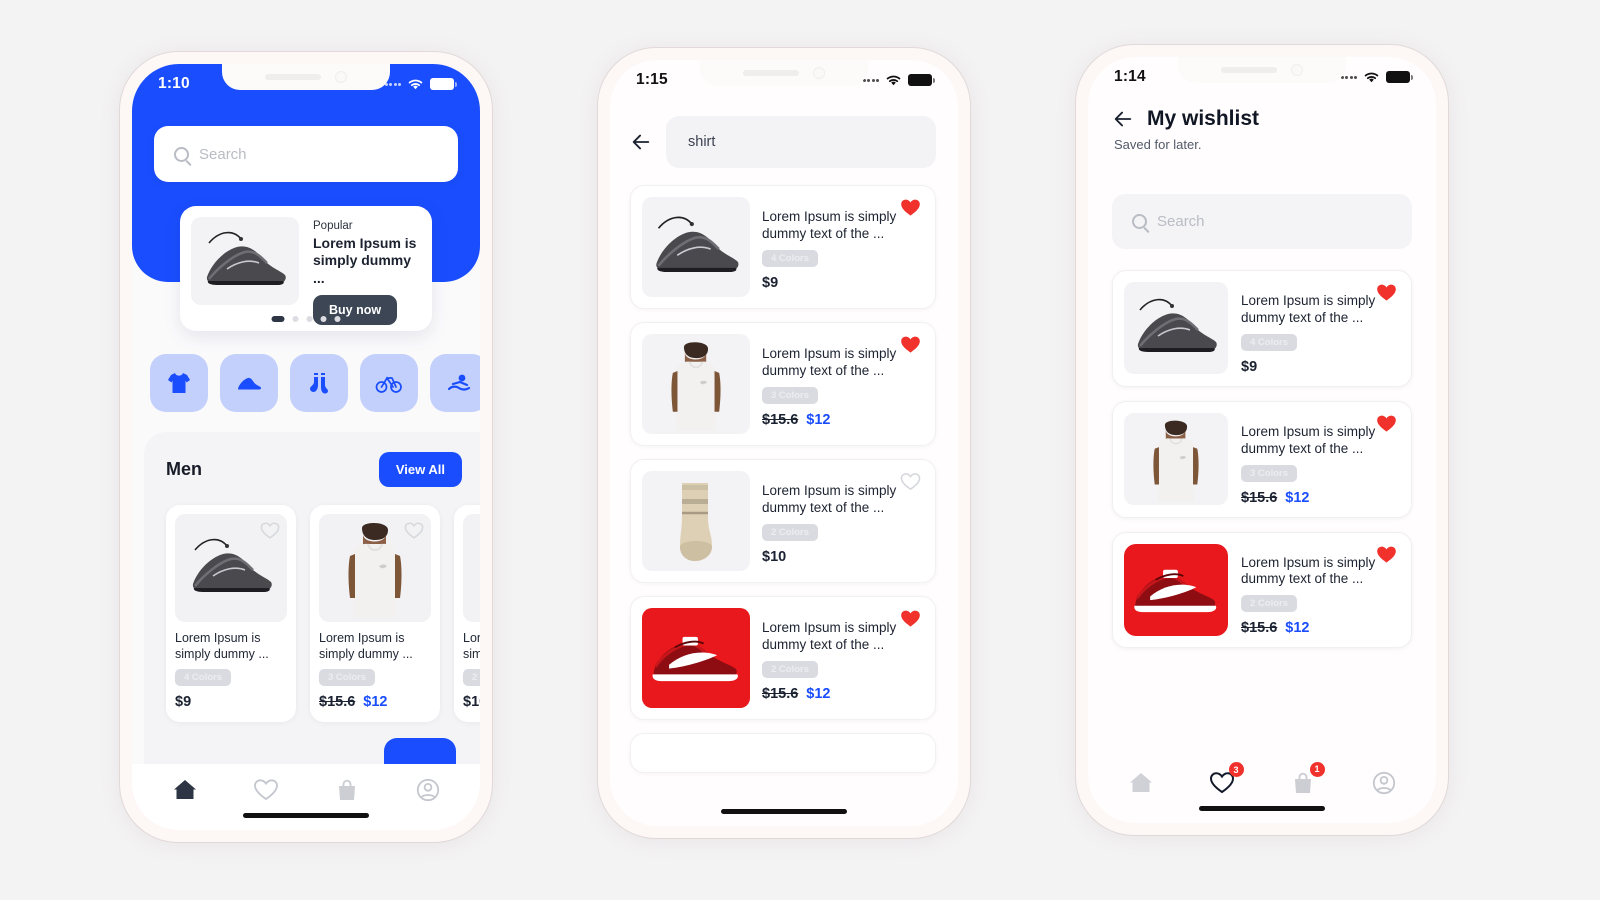 Image resolution: width=1600 pixels, height=900 pixels. Describe the element at coordinates (1221, 778) in the screenshot. I see `tab-wishlist: 3` at that location.